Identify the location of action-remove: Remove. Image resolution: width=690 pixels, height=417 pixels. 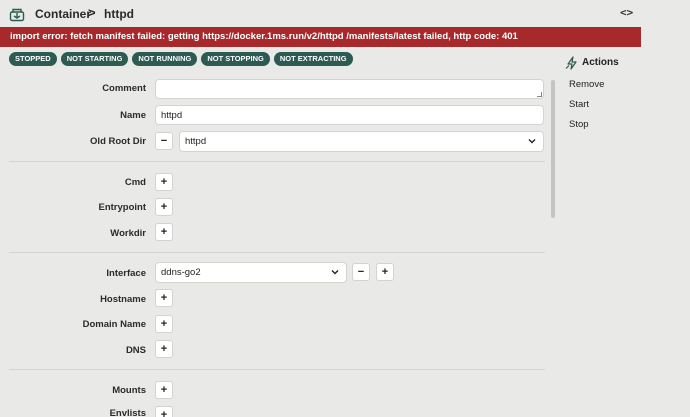
(586, 84).